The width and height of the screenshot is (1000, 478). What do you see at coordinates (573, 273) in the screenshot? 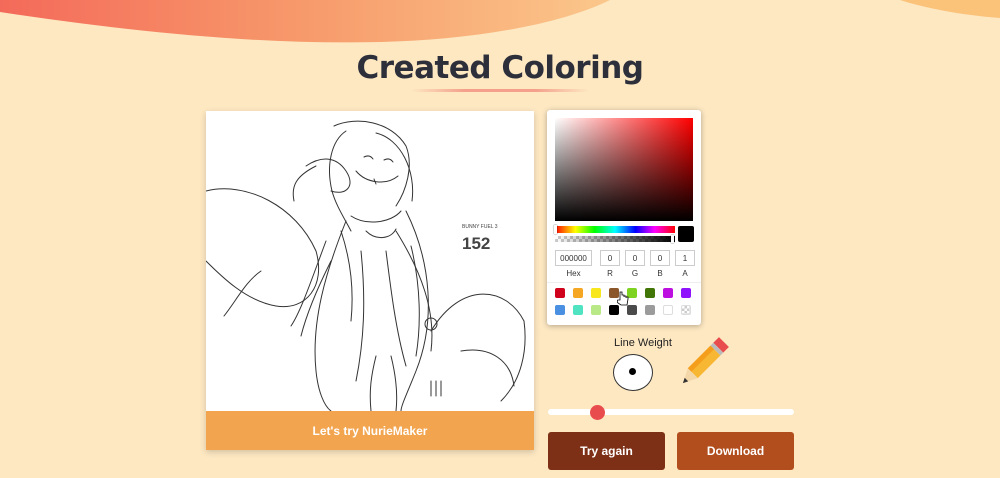
I see `hex-label: Hex` at bounding box center [573, 273].